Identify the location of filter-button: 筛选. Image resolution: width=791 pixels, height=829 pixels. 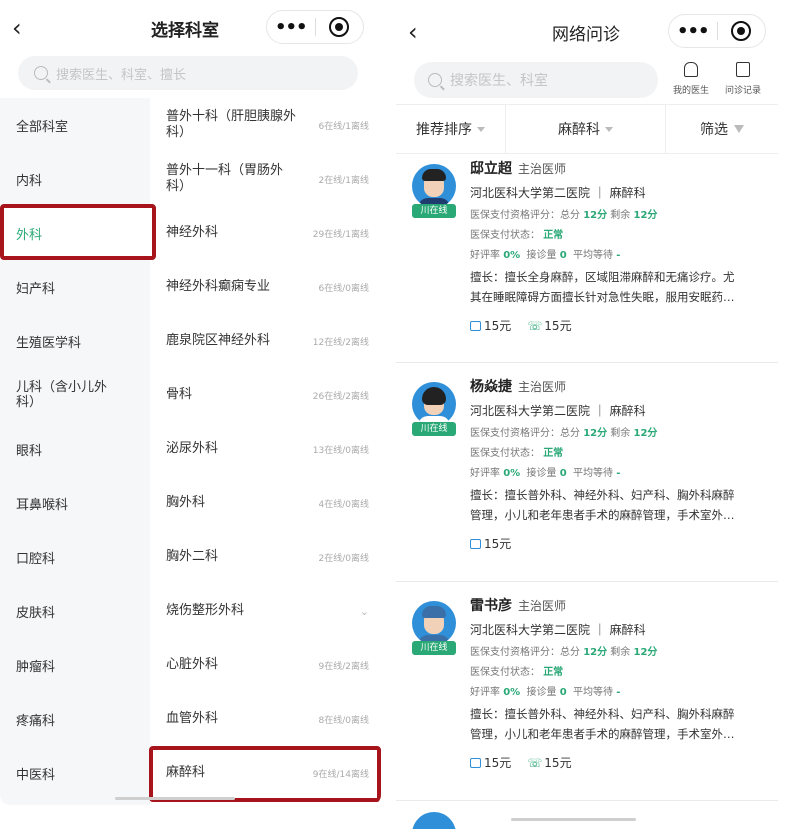
(722, 129).